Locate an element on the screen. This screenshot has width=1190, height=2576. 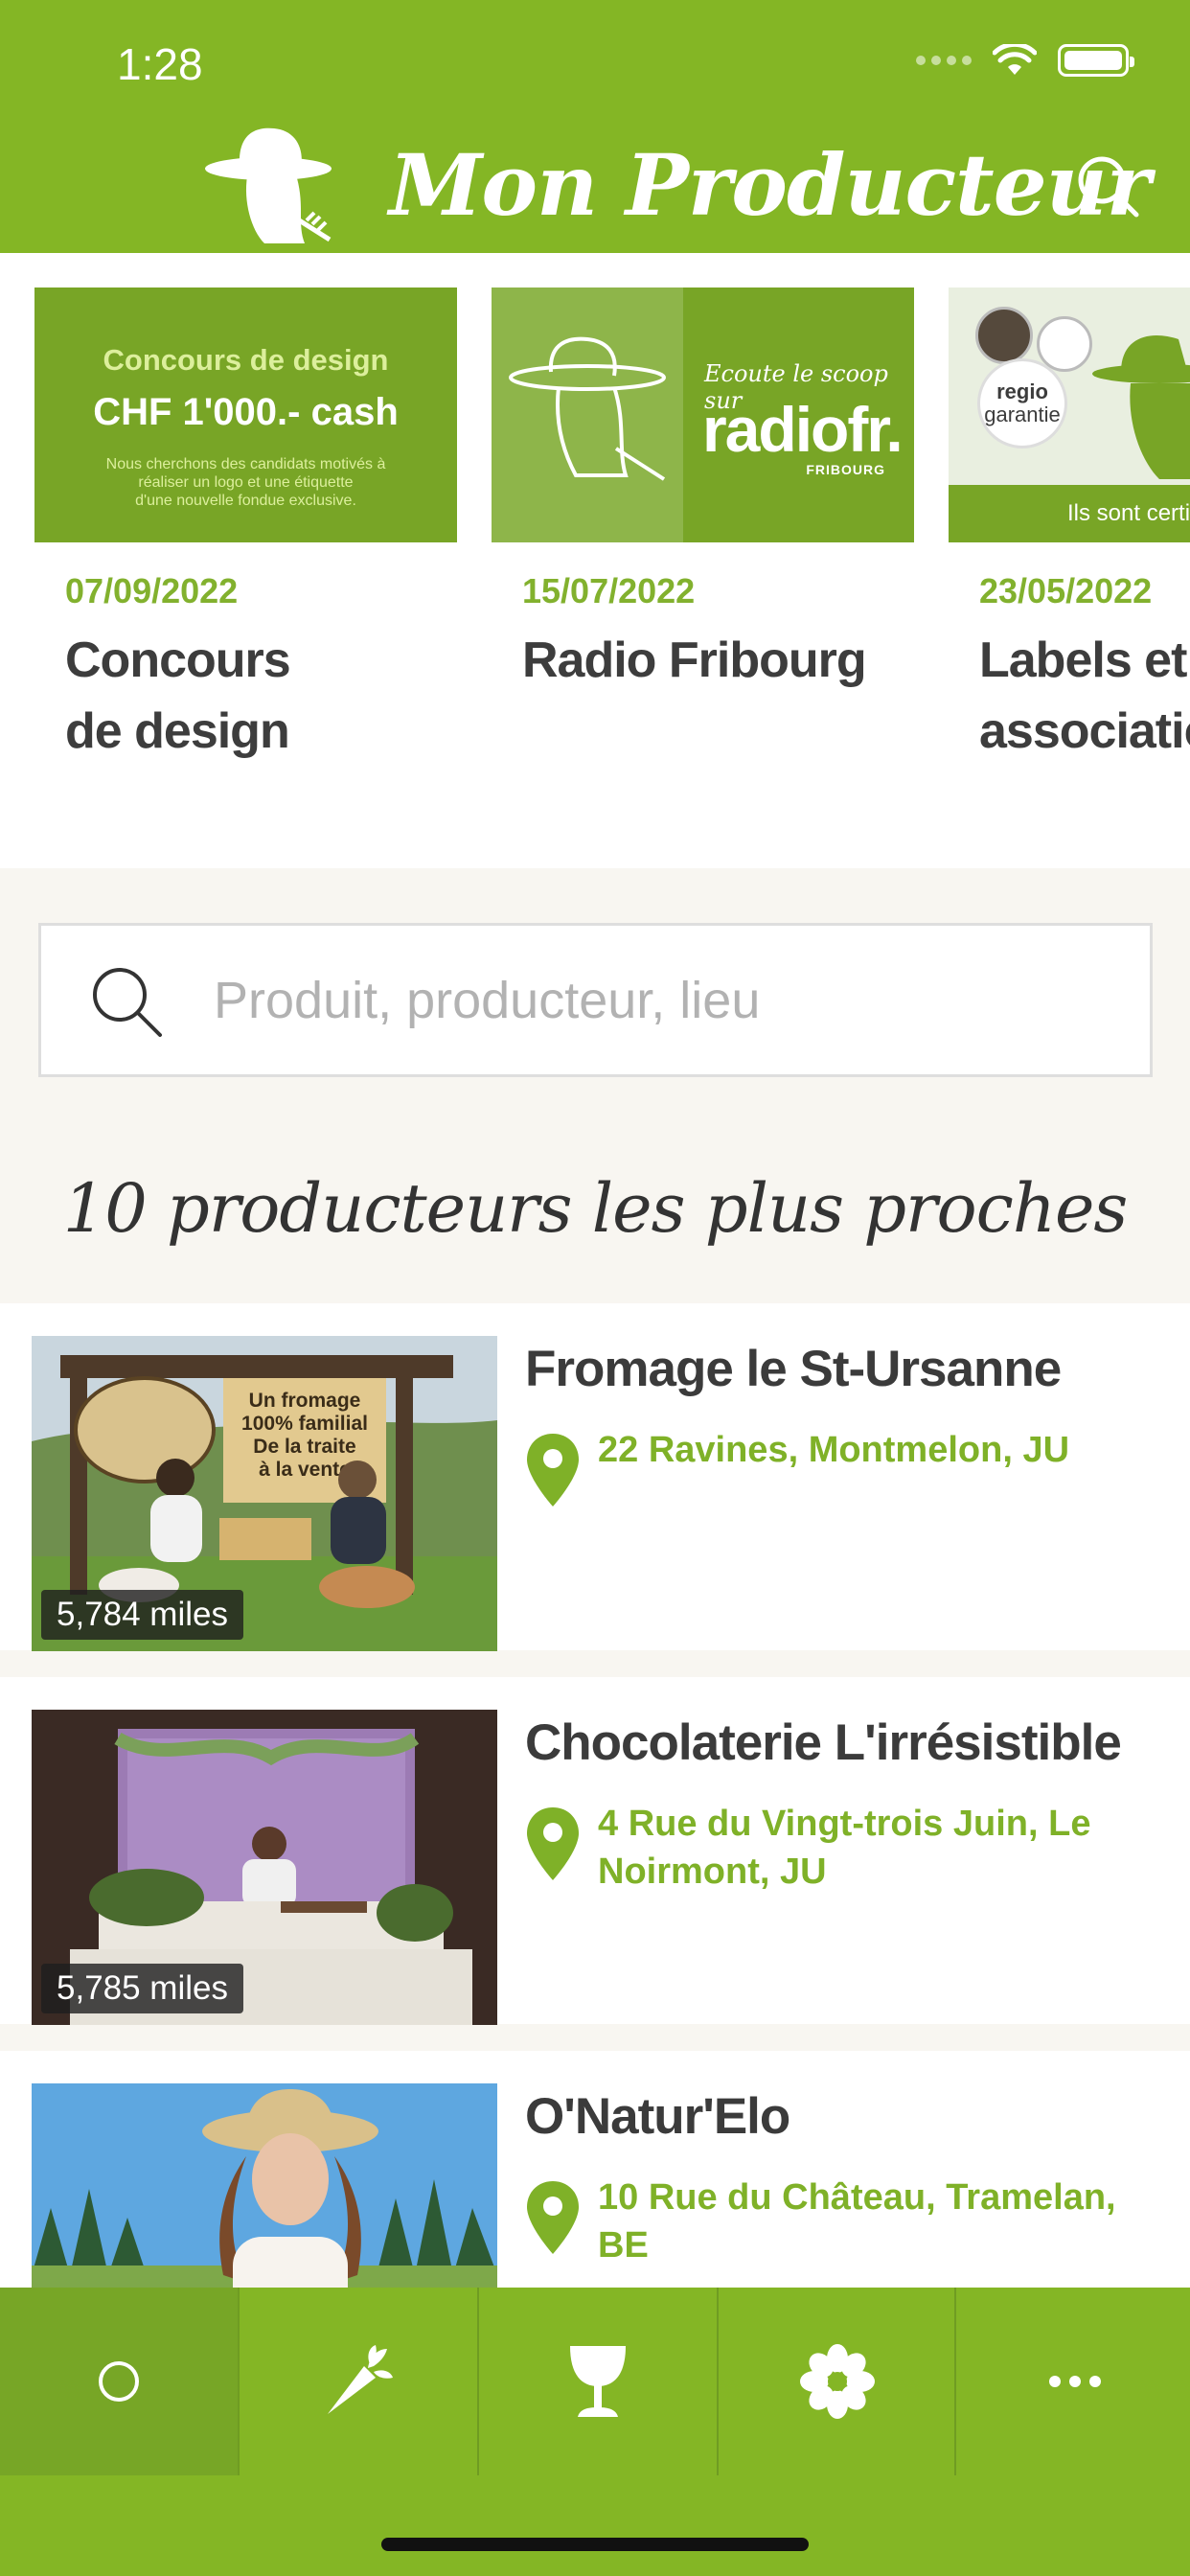
labels-band-text: Ils sont certifiés is located at coordinates (1070, 513).